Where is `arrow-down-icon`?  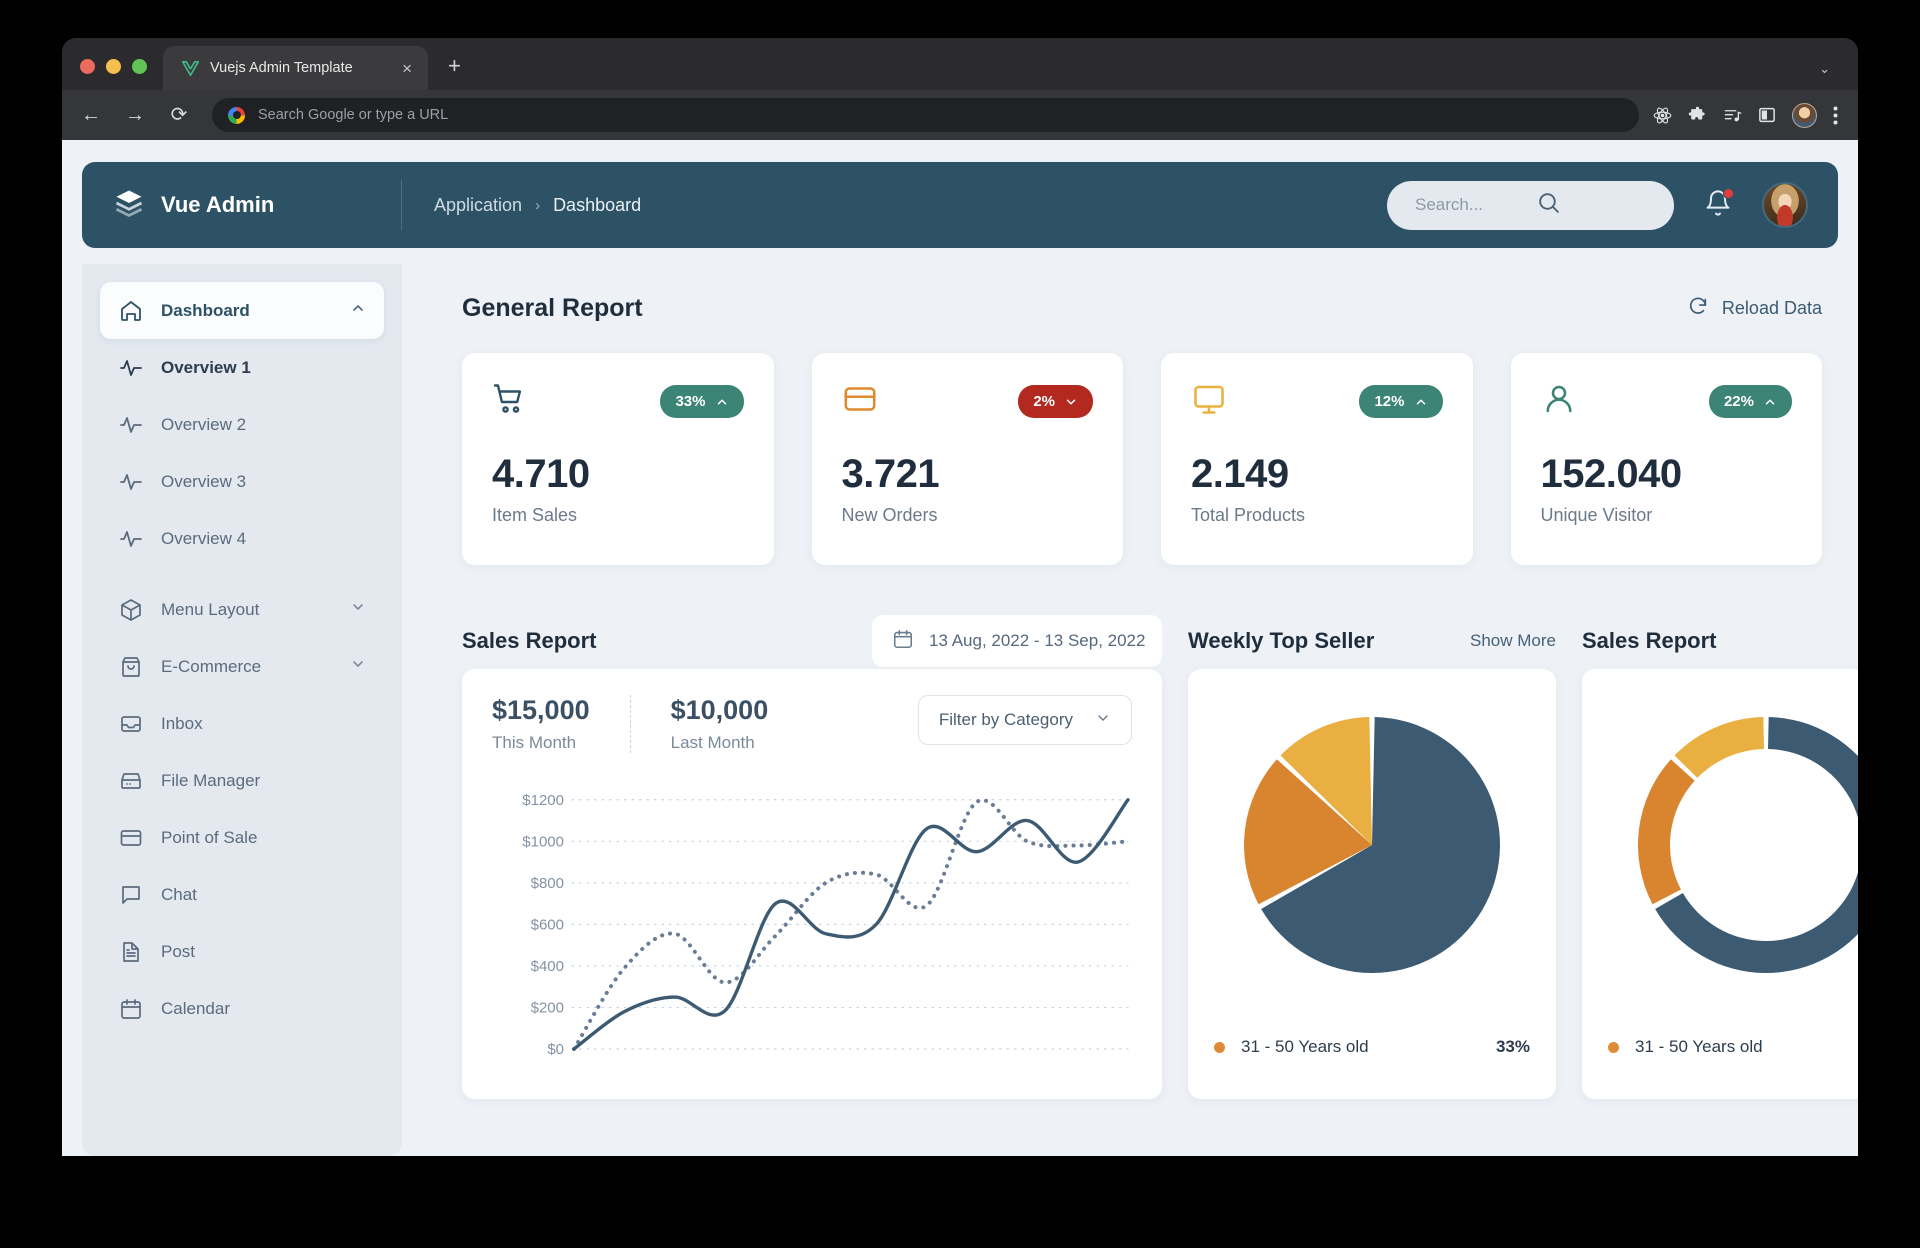
arrow-down-icon is located at coordinates (1071, 401).